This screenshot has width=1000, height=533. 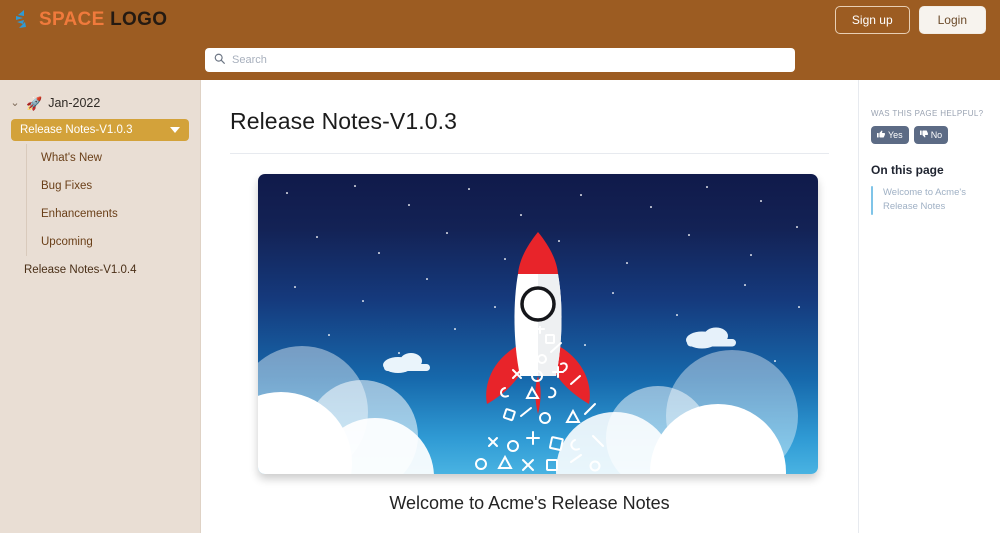 I want to click on search-icon, so click(x=219, y=60).